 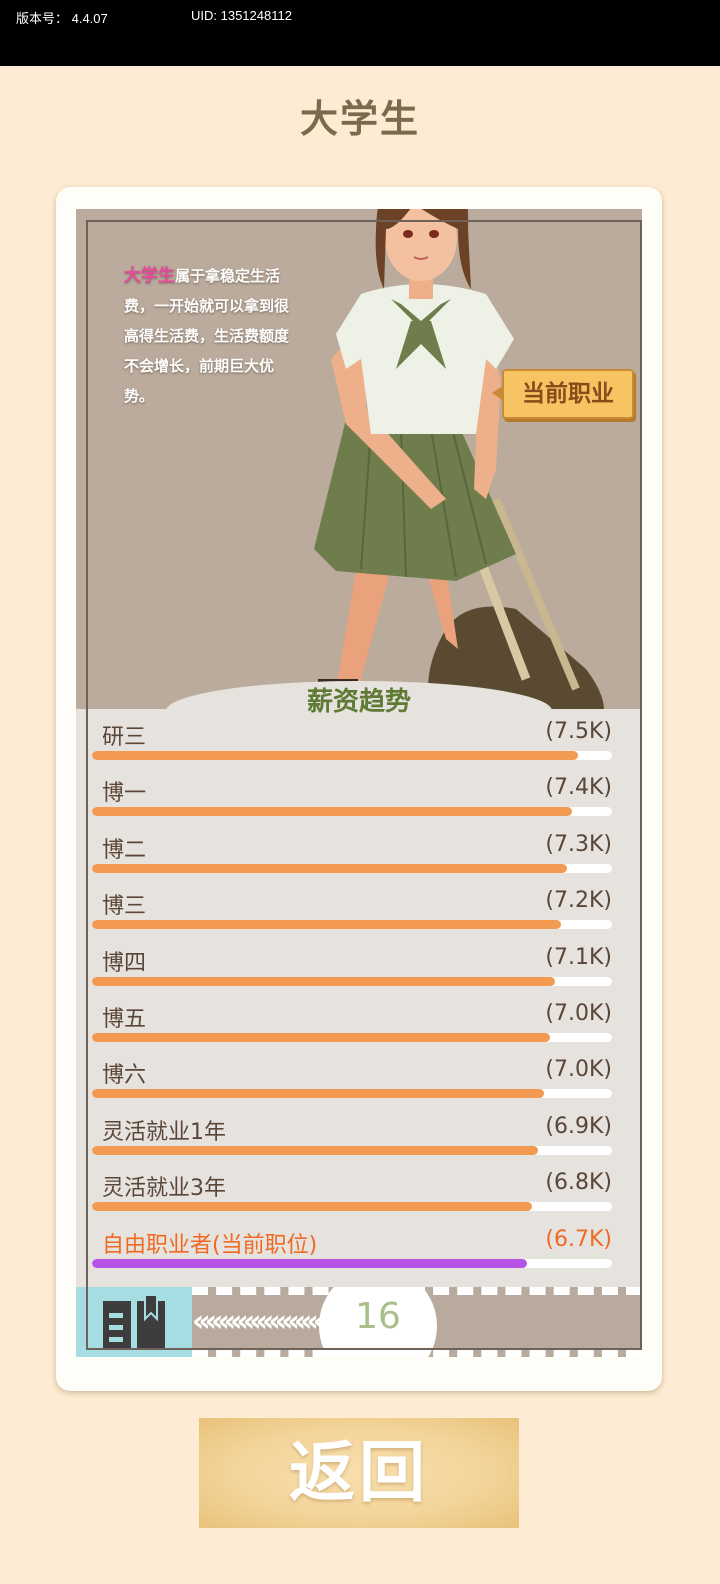 I want to click on salary-row-label: 博六, so click(x=124, y=1076).